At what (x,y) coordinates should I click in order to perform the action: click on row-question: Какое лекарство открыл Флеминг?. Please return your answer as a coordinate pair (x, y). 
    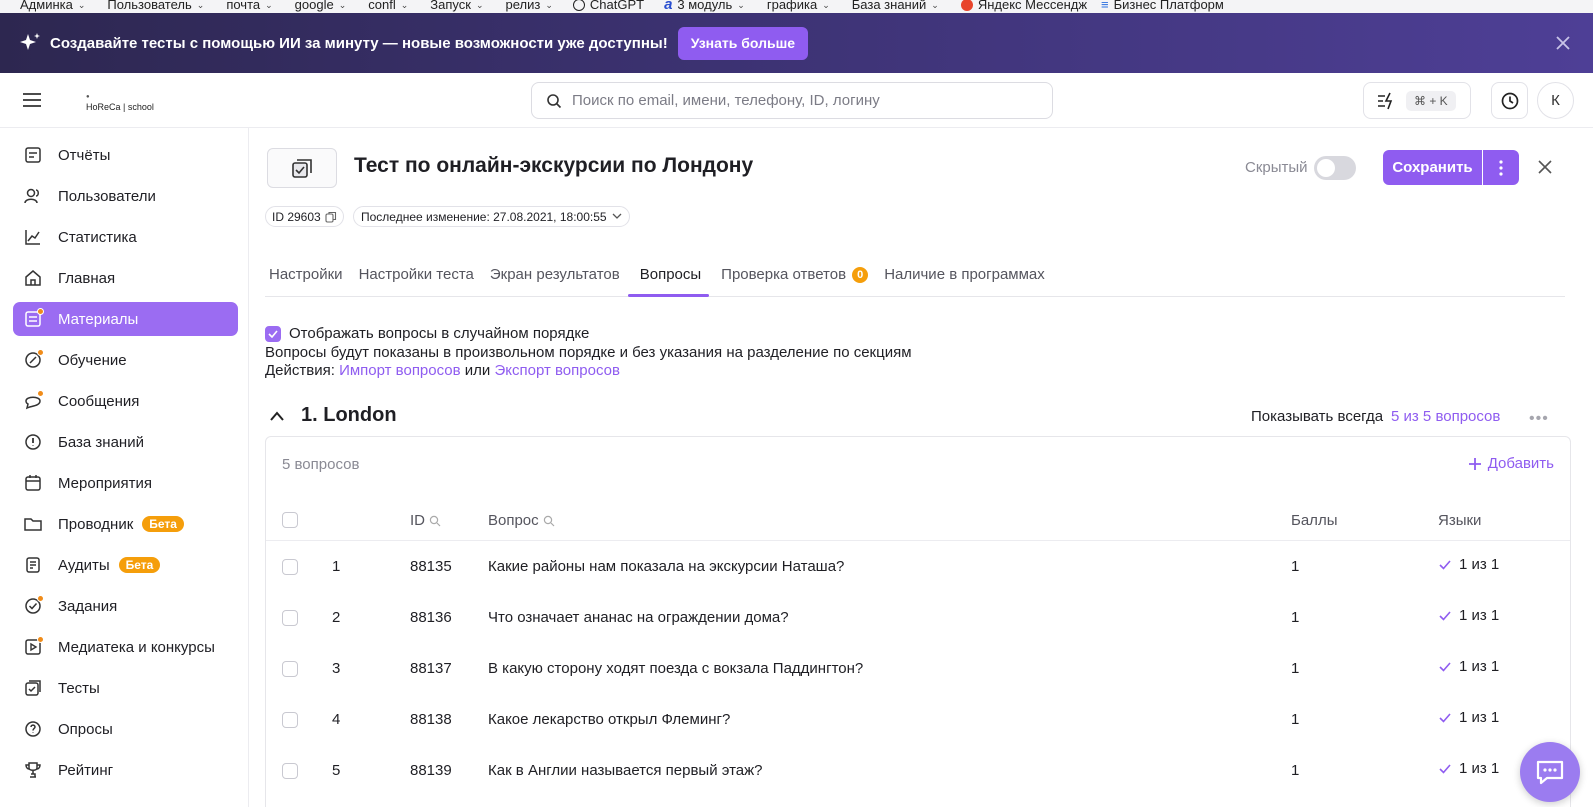
    Looking at the image, I should click on (609, 719).